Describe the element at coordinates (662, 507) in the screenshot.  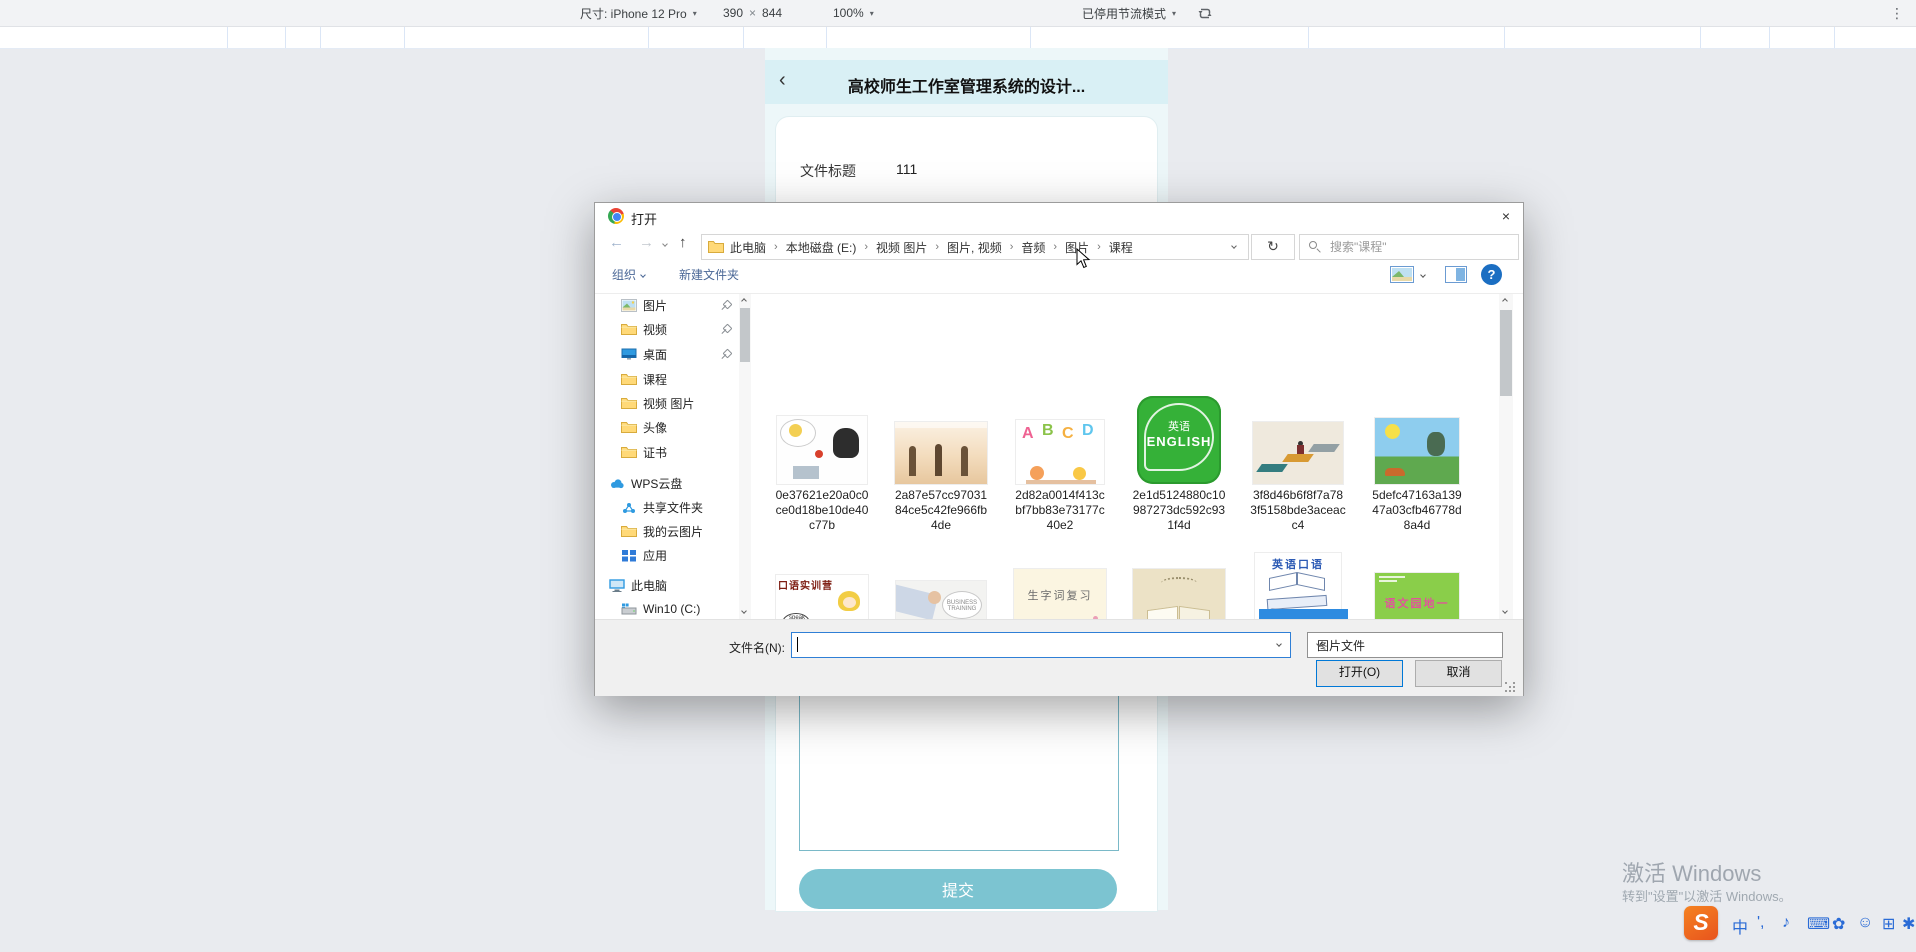
I see `sidebar-item: 共享文件夹` at that location.